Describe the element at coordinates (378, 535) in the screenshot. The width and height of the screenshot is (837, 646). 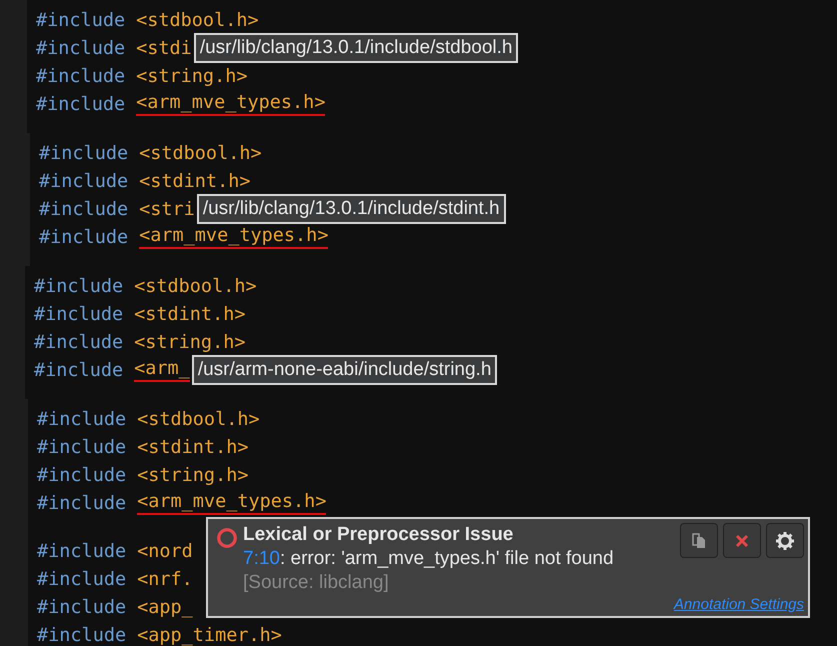
I see `issue-title: Lexical or Preprocessor Issue` at that location.